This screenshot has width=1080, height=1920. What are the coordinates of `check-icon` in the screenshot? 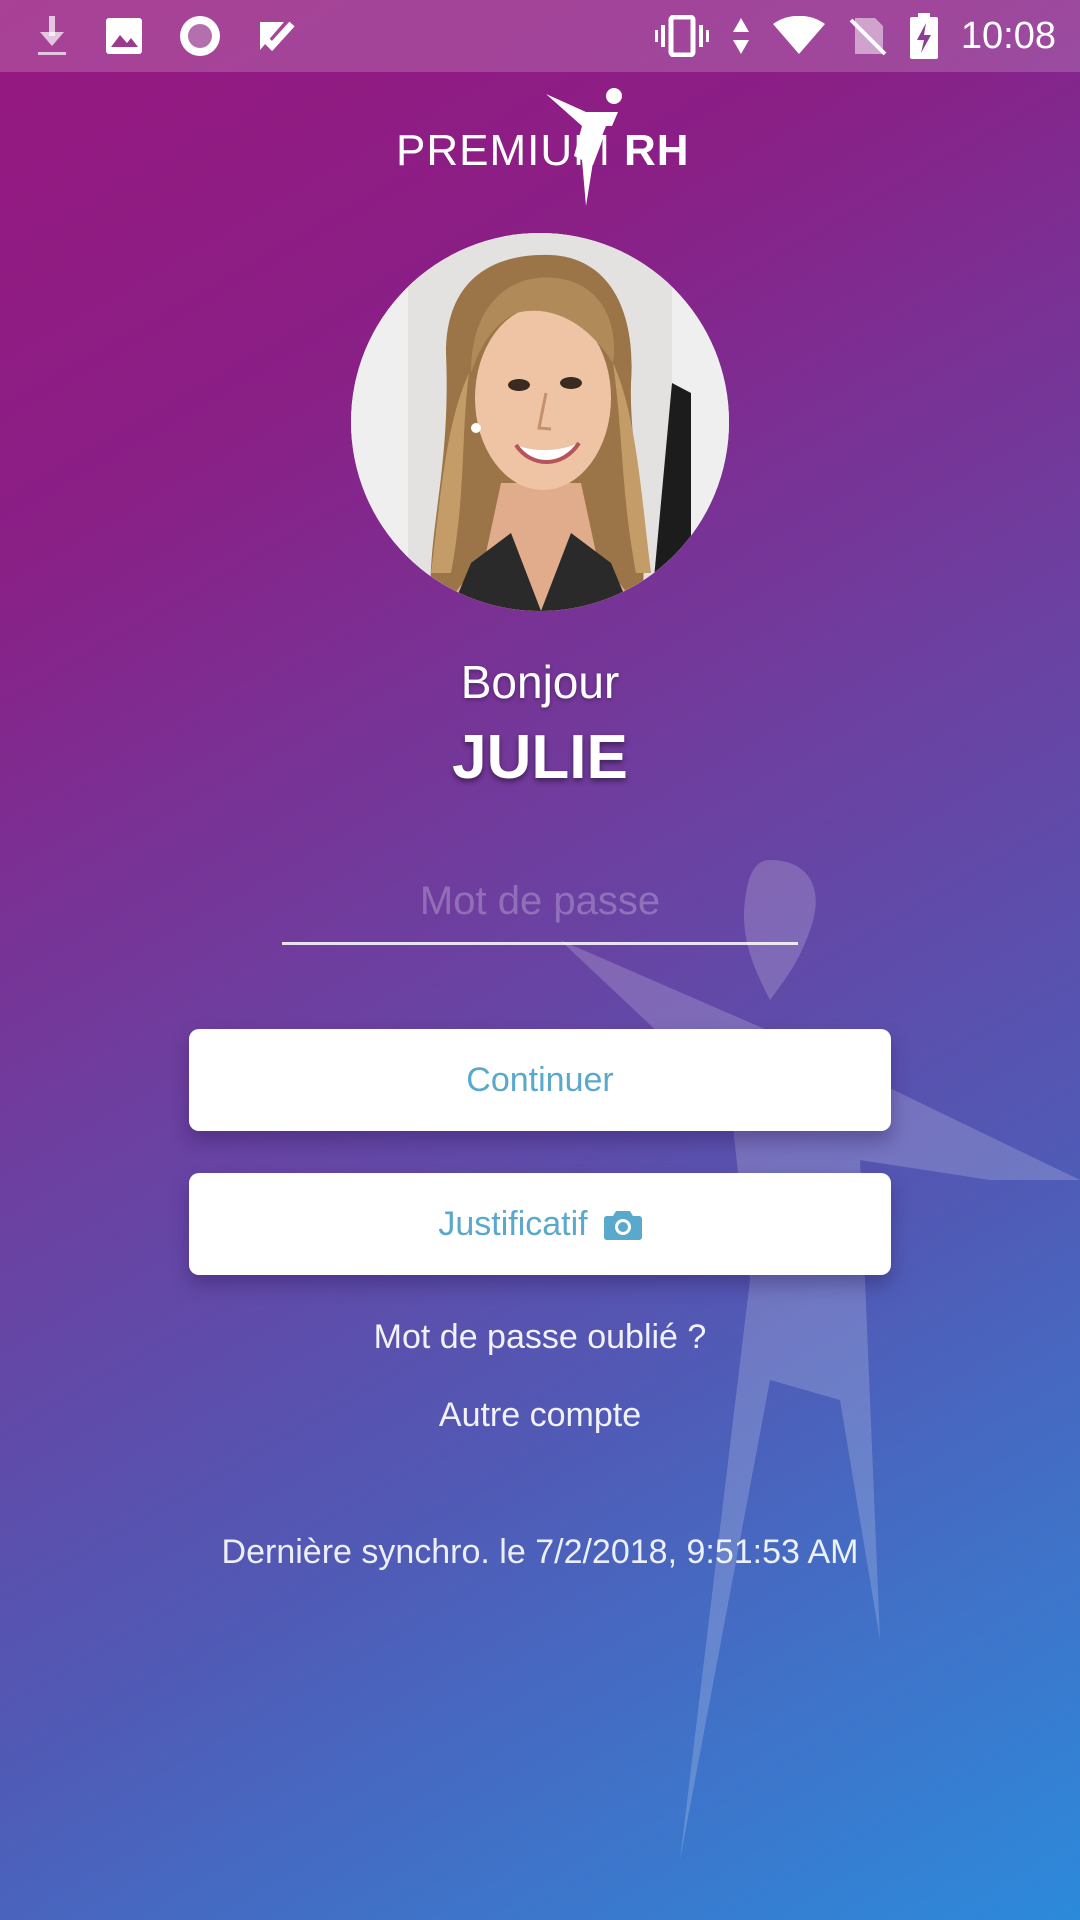 It's located at (276, 36).